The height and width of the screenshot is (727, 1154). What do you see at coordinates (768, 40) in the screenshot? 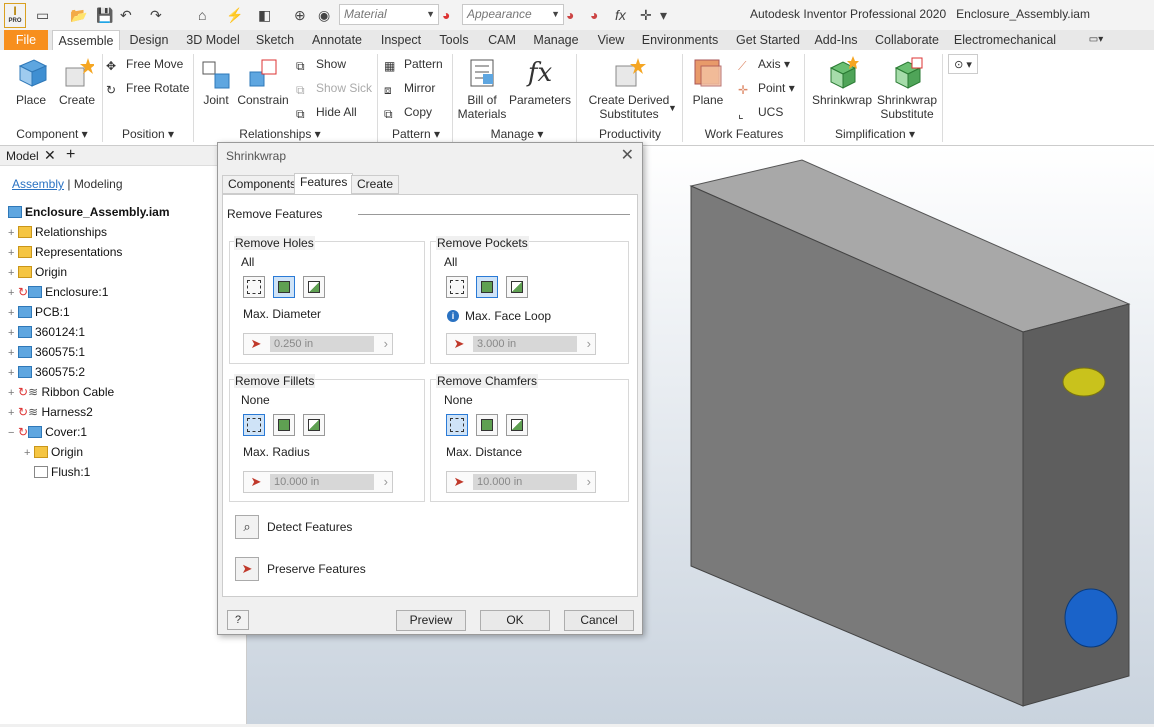
I see `tab-get-started: Get Started` at bounding box center [768, 40].